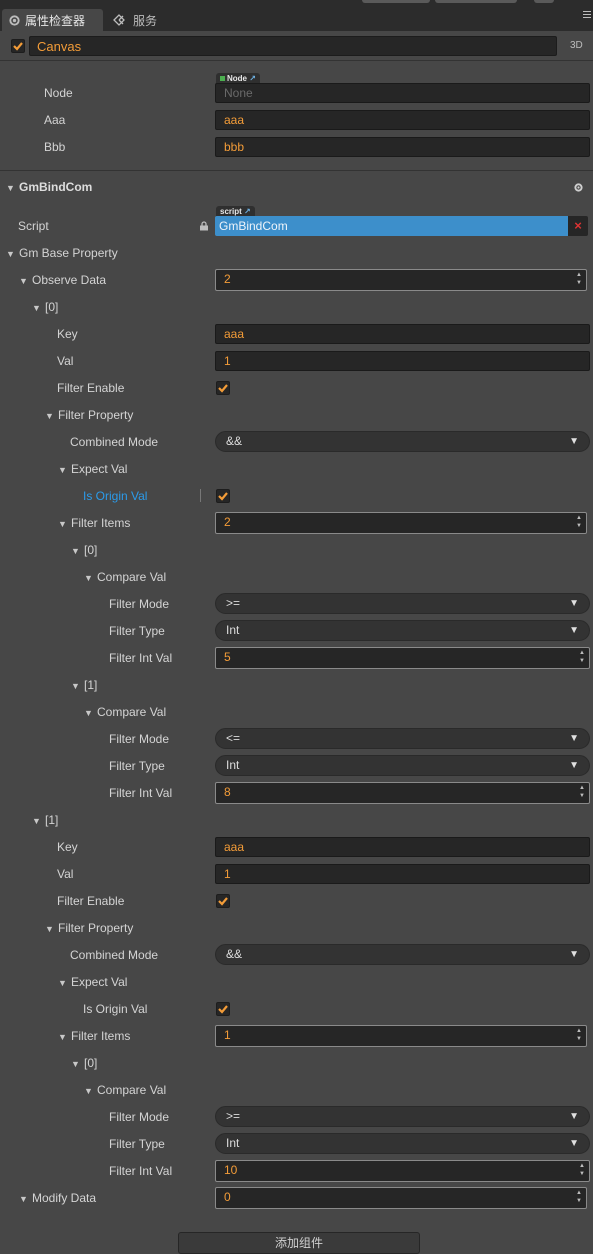 The image size is (593, 1254). What do you see at coordinates (401, 280) in the screenshot?
I see `observe-data-count-input: 2 ▲ ▼` at bounding box center [401, 280].